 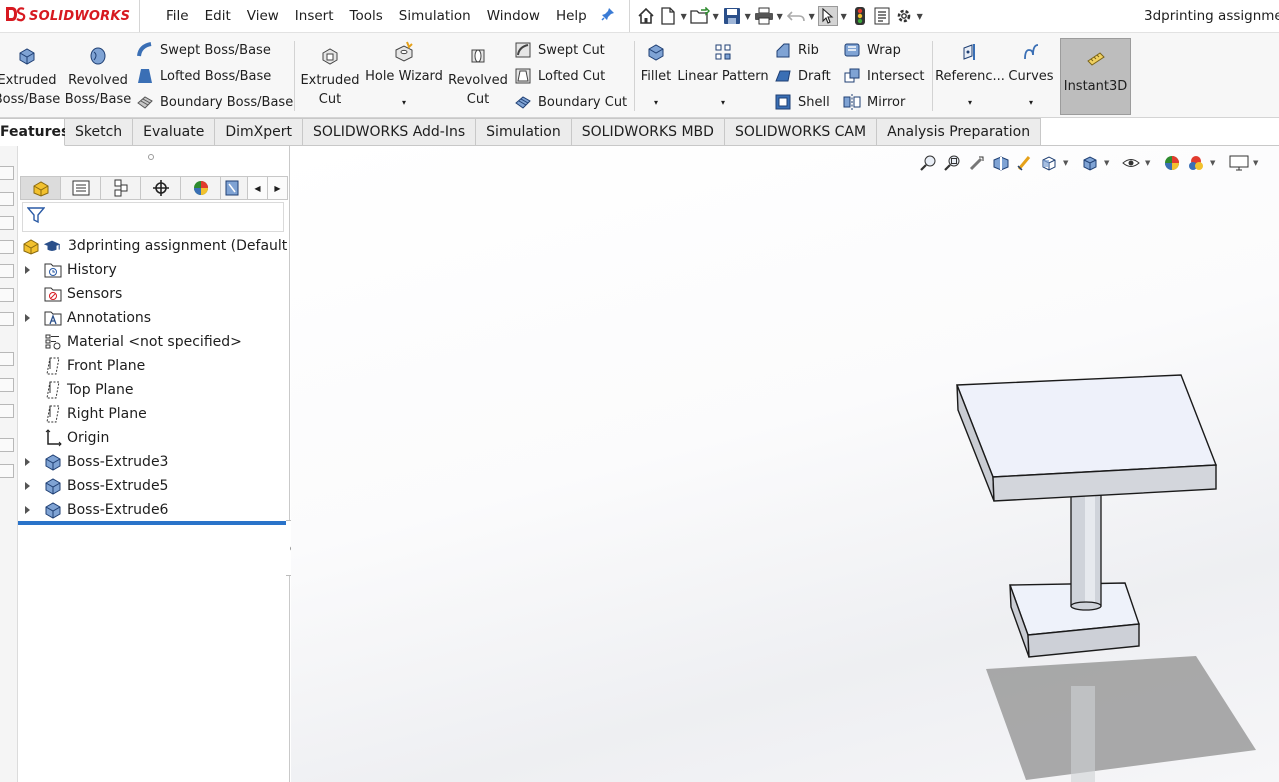 I want to click on save-icon, so click(x=732, y=16).